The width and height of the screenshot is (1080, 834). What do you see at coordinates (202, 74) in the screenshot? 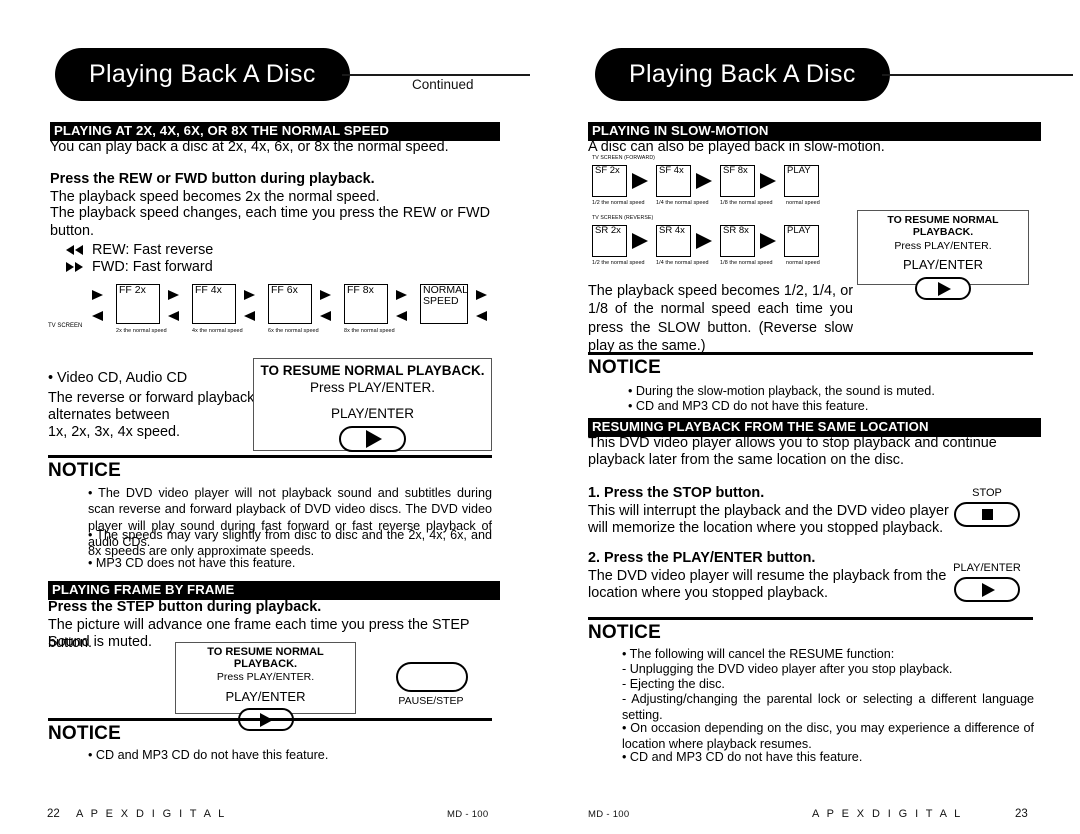
I see `page-title: Playing Back A Disc` at bounding box center [202, 74].